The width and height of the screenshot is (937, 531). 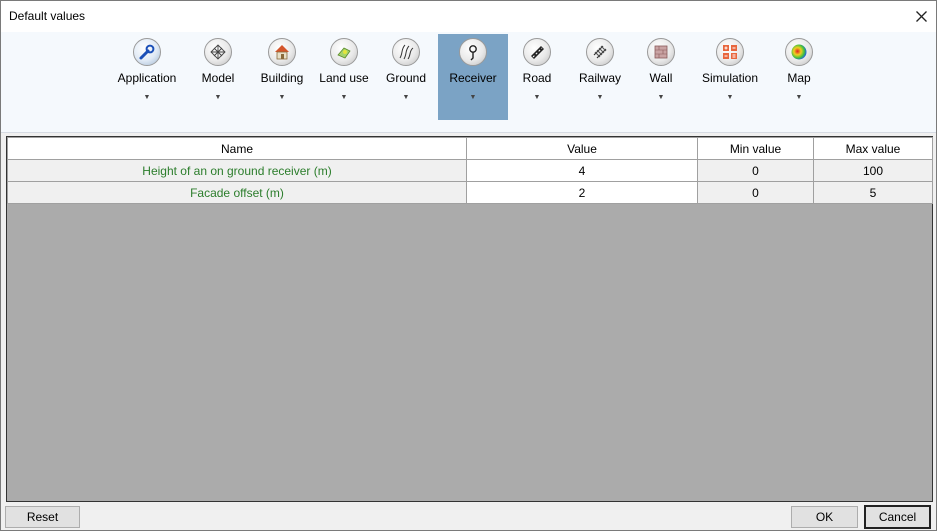 I want to click on ribbon-label-simulation: Simulation, so click(x=730, y=78).